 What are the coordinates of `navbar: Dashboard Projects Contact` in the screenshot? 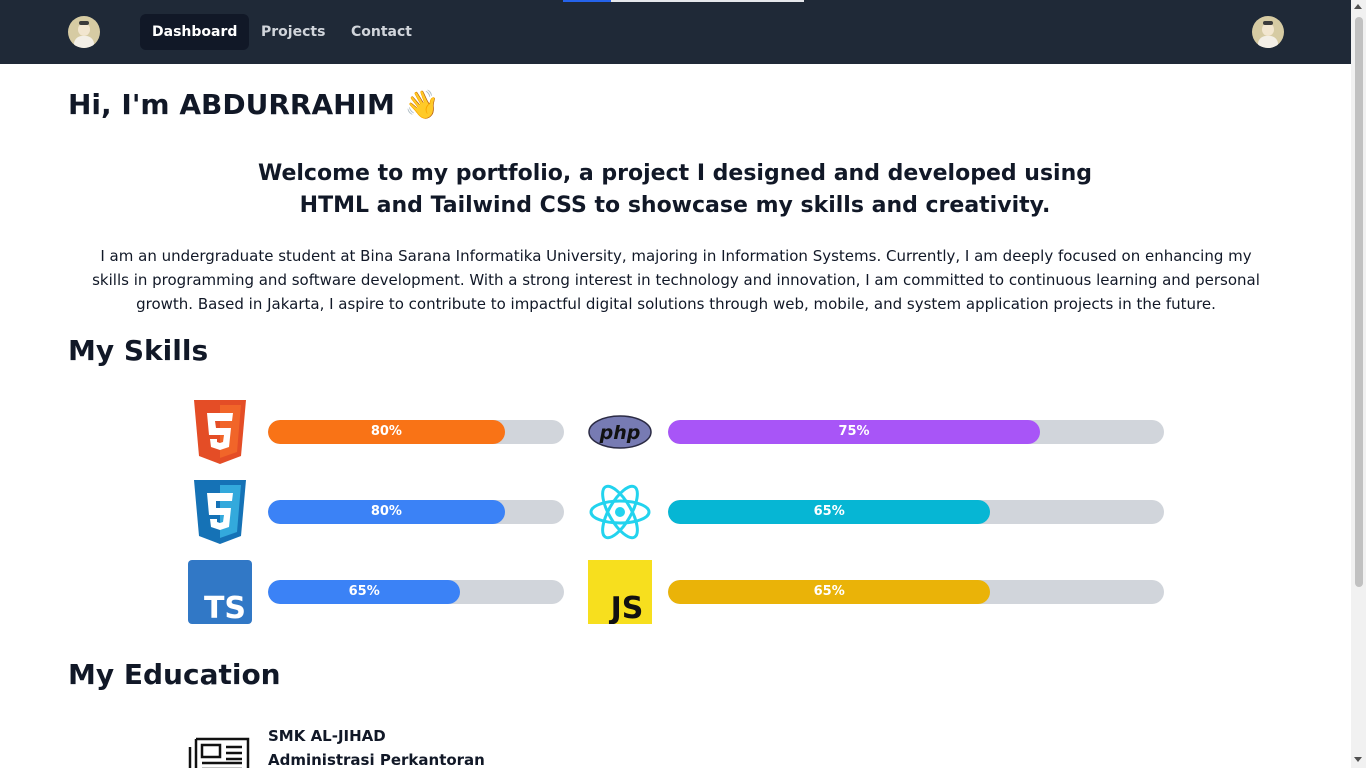 It's located at (675, 32).